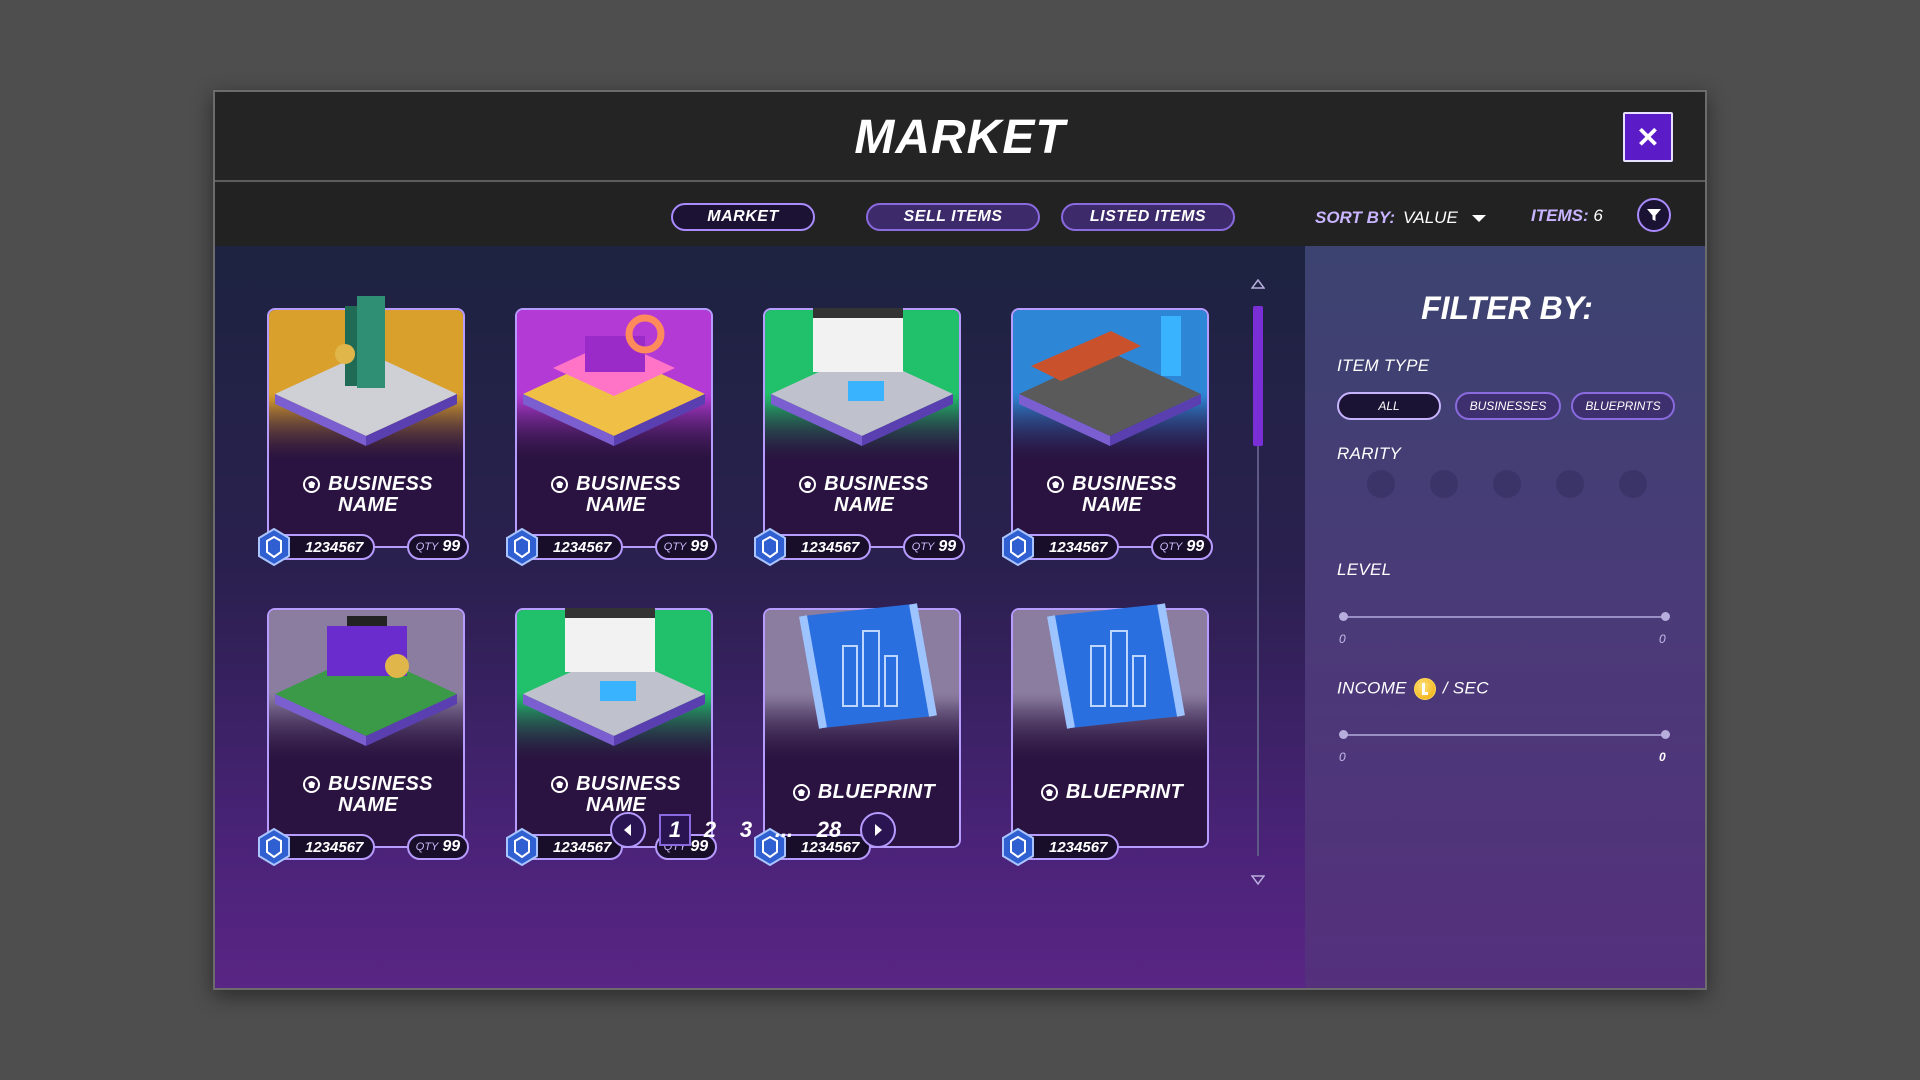  Describe the element at coordinates (1478, 218) in the screenshot. I see `caret-down-icon` at that location.